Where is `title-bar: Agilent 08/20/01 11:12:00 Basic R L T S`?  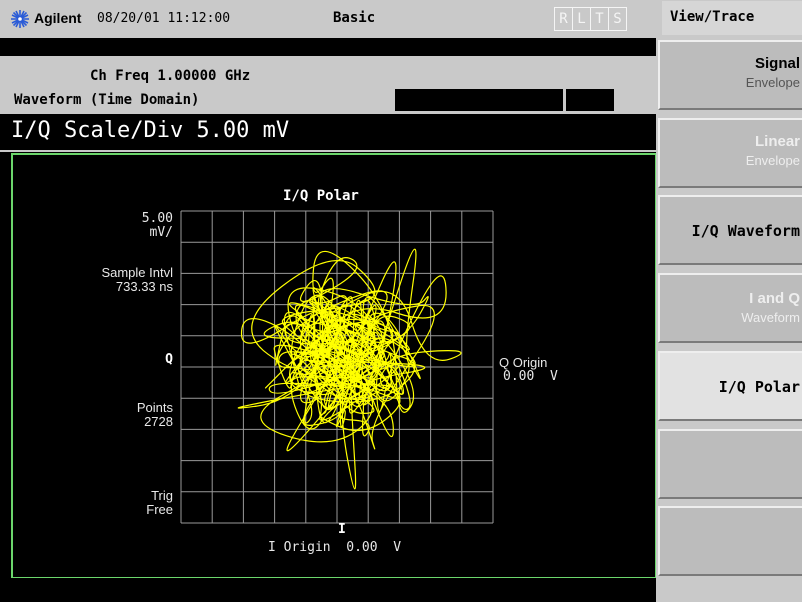
title-bar: Agilent 08/20/01 11:12:00 Basic R L T S is located at coordinates (328, 19).